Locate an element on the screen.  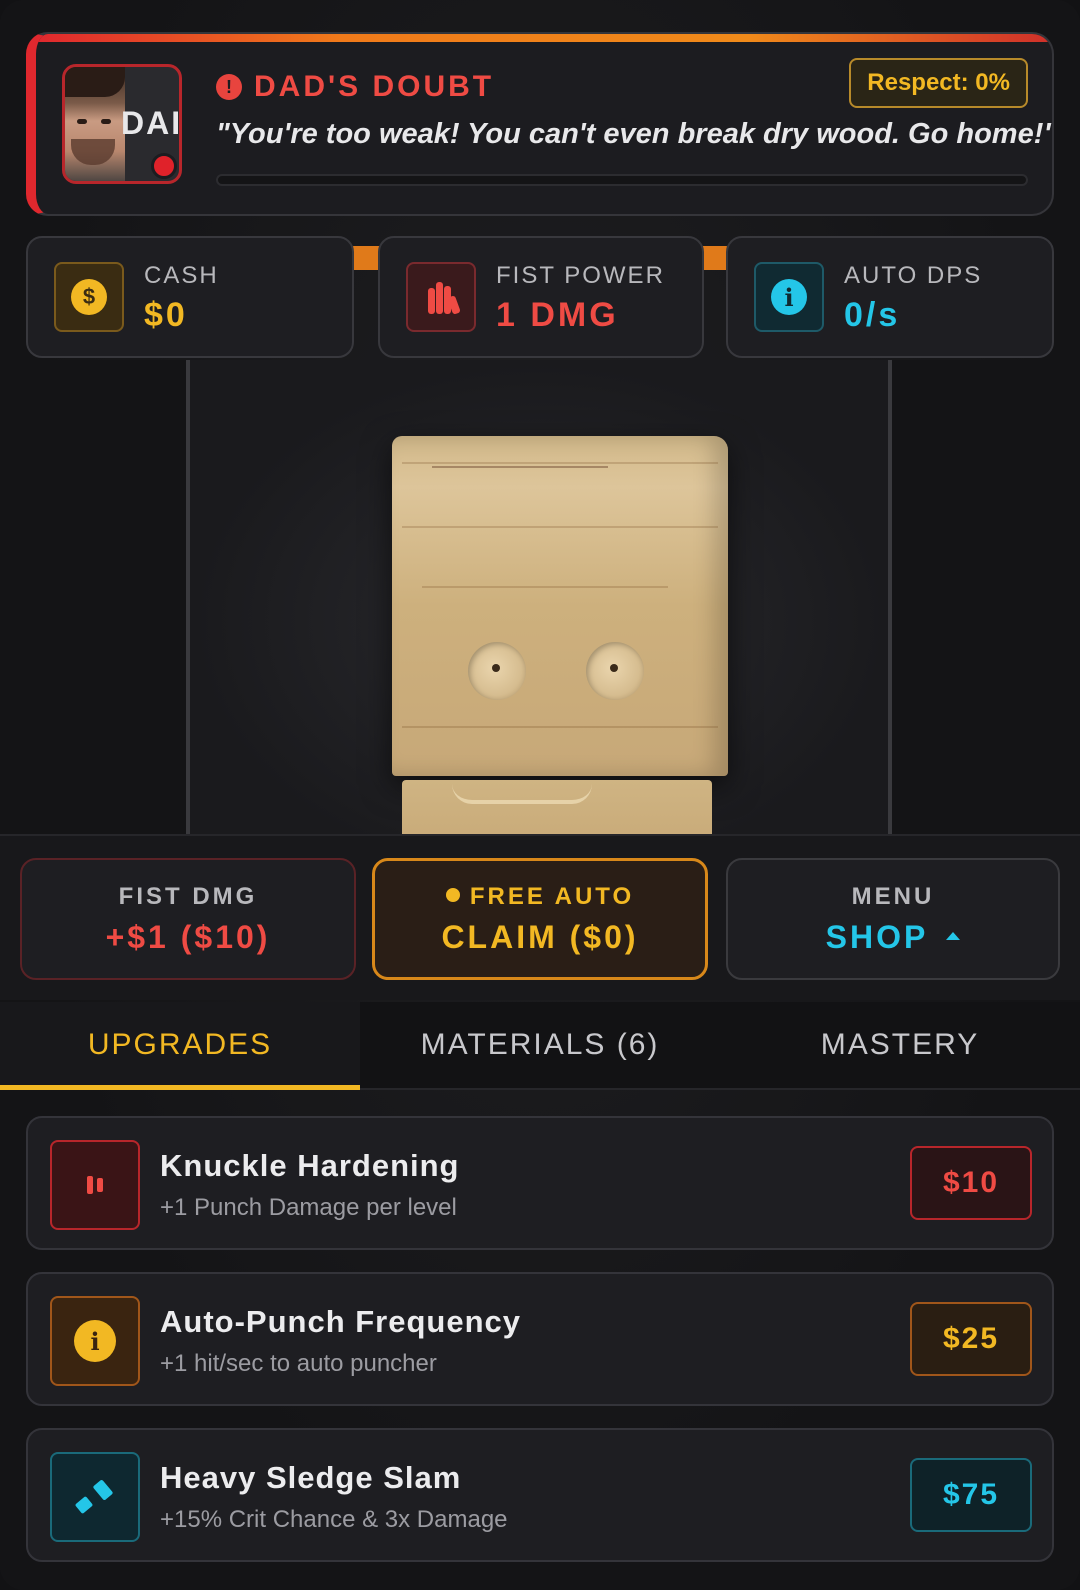
fist-dmg-button: FIST DMG +$1 ($10) is located at coordinates (188, 919).